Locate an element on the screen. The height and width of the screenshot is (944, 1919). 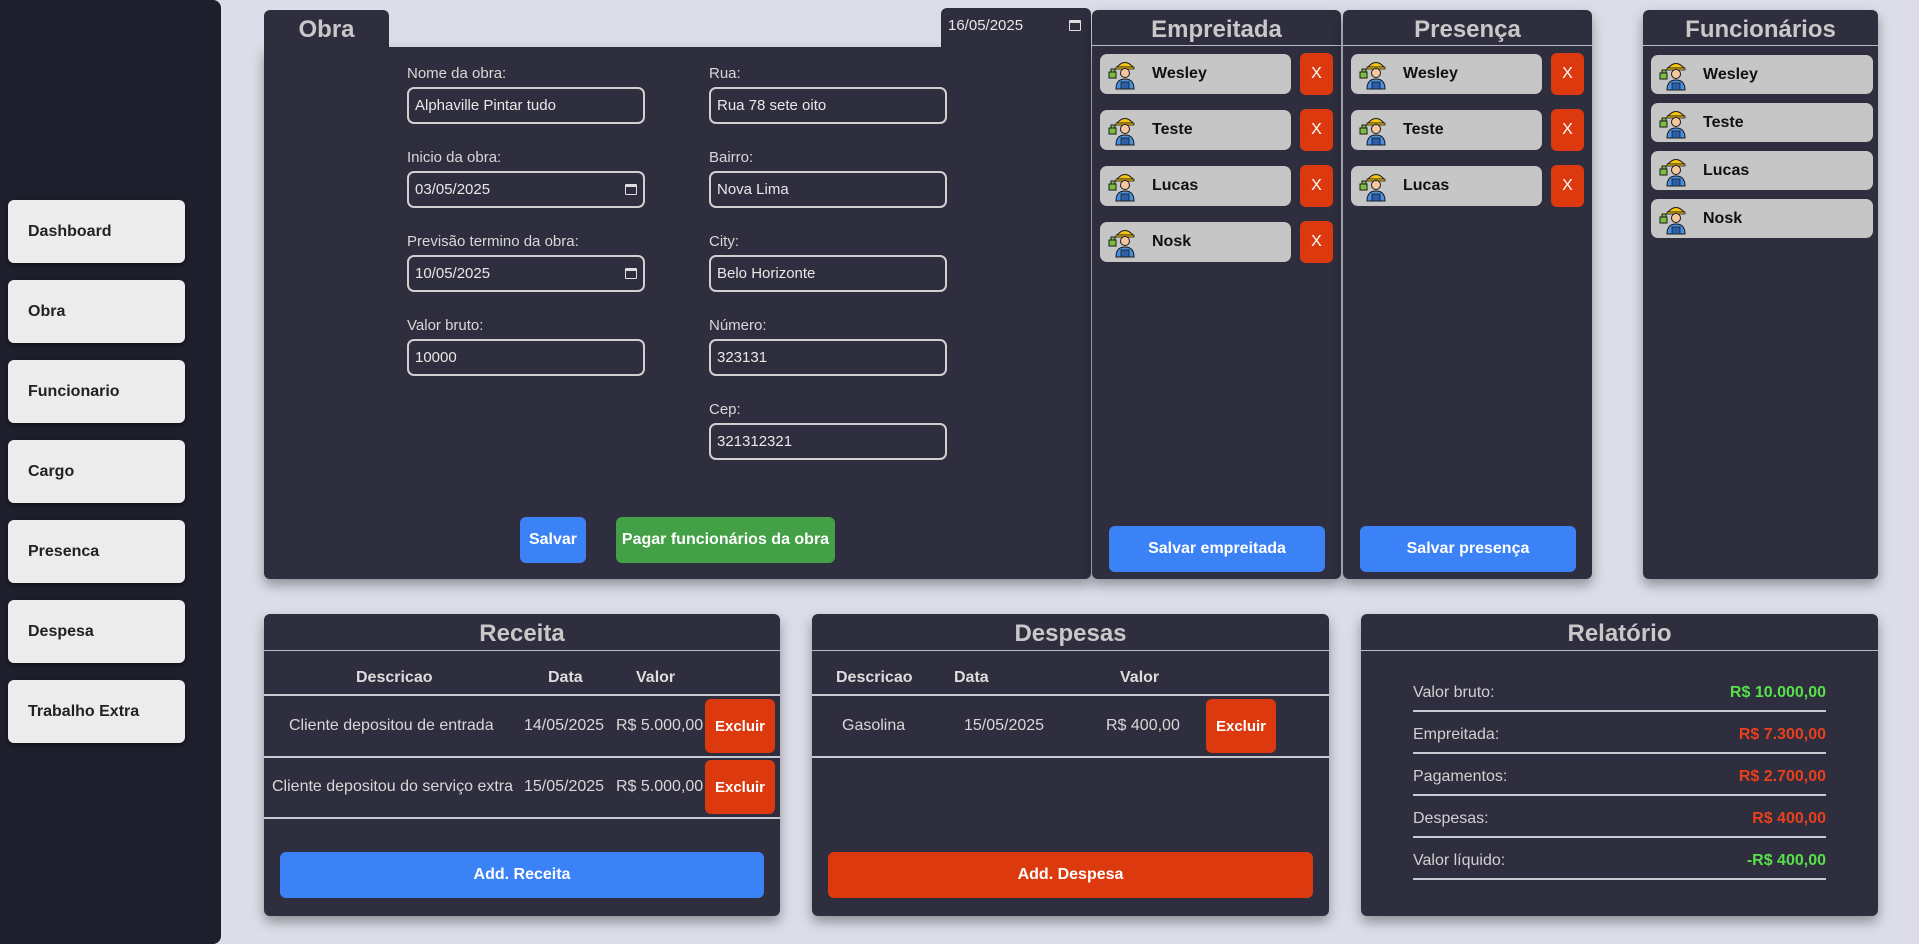
add-despesa-button: Add. Despesa is located at coordinates (1070, 875).